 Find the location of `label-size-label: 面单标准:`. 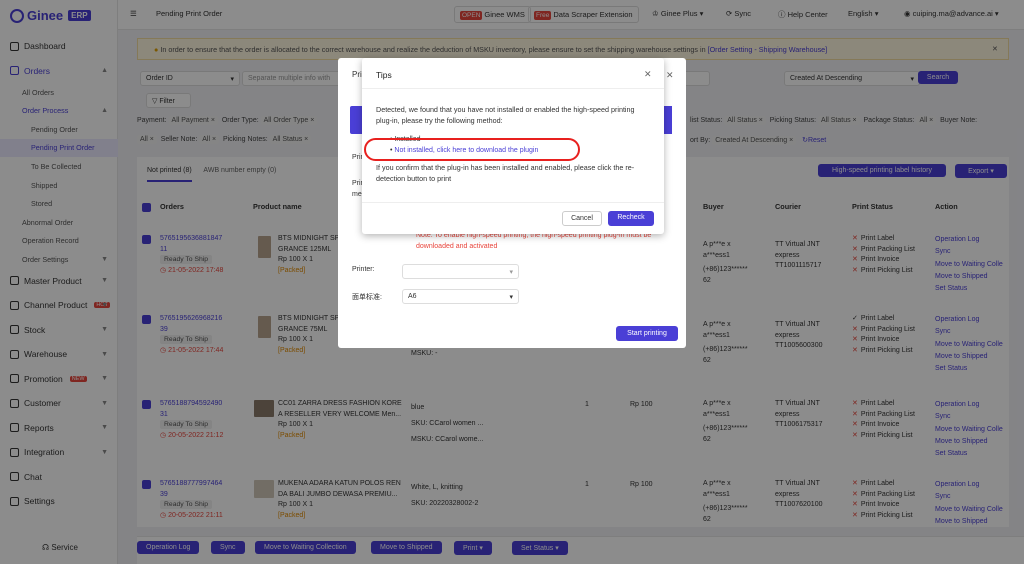

label-size-label: 面单标准: is located at coordinates (367, 297).